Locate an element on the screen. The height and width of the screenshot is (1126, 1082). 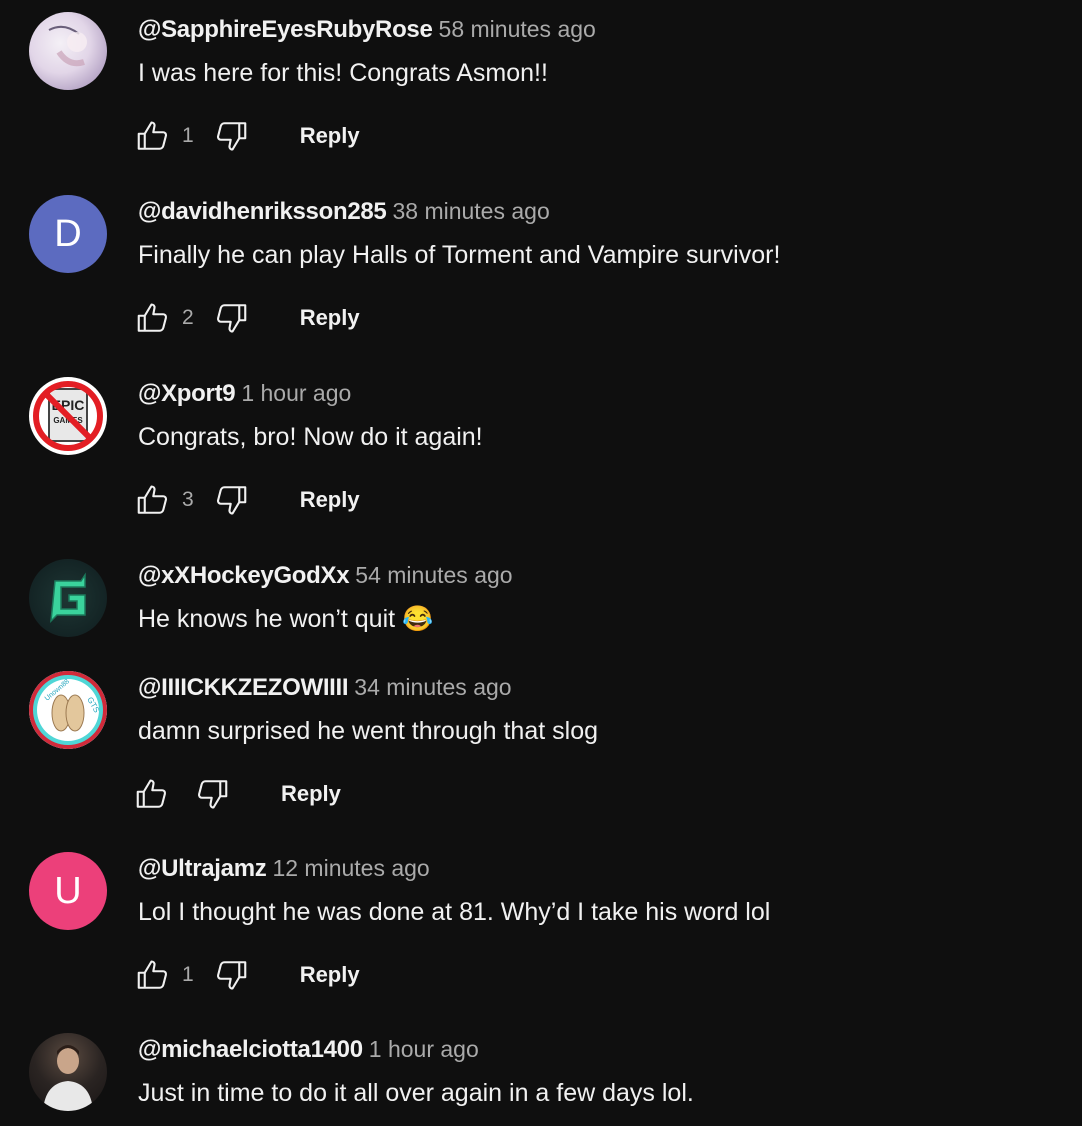
svg-text: GTS is located at coordinates (93, 705).